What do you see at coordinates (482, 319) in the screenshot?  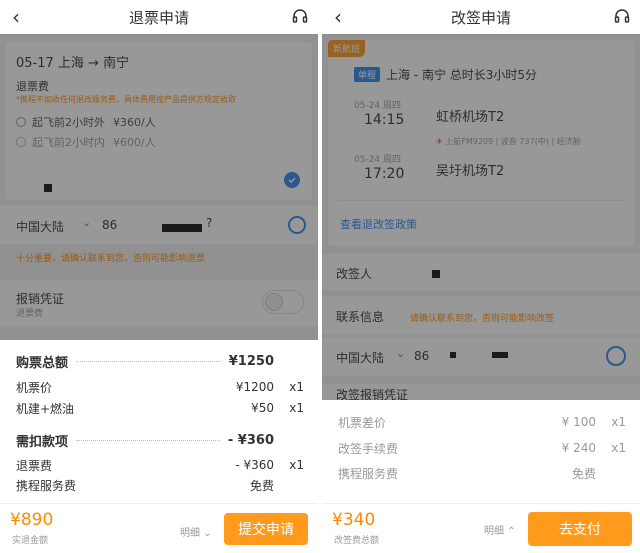 I see `contact-warning: 请确认联系到您，否则可能影响改签` at bounding box center [482, 319].